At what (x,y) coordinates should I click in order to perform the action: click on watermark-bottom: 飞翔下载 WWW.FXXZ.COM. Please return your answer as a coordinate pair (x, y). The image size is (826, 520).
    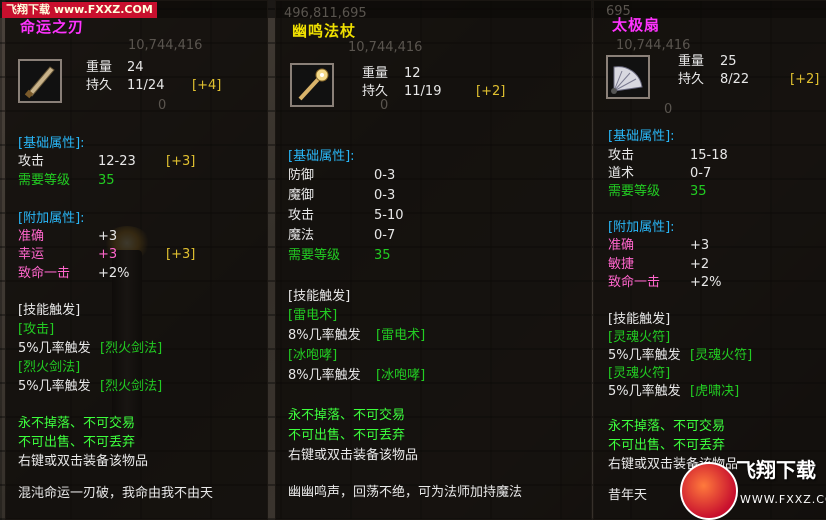
    Looking at the image, I should click on (753, 489).